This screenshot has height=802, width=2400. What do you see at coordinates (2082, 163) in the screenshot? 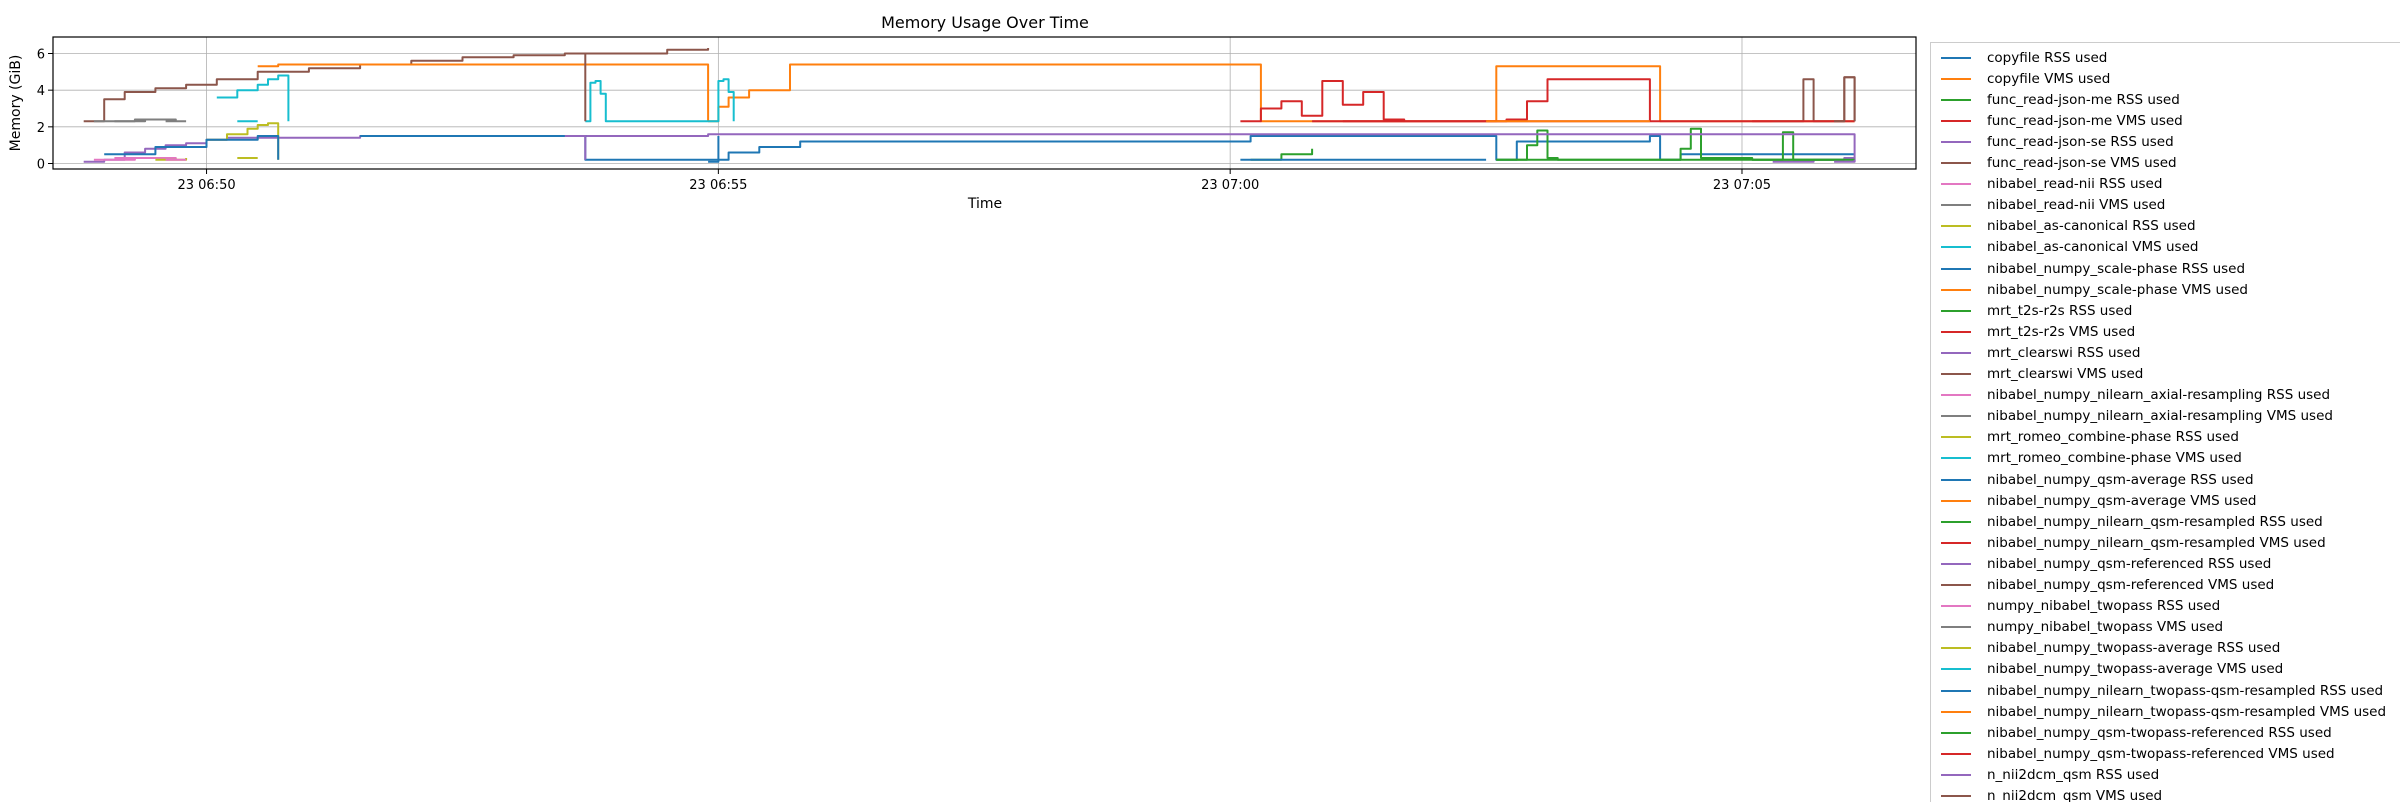
I see `legend-label: func_read-json-se VMS used` at bounding box center [2082, 163].